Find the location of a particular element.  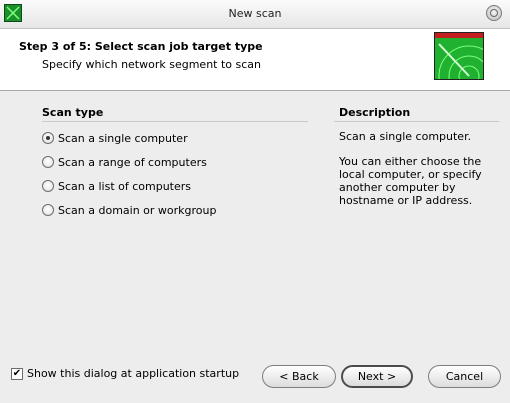

radio-range-of-computers: Scan a range of computers is located at coordinates (124, 162).